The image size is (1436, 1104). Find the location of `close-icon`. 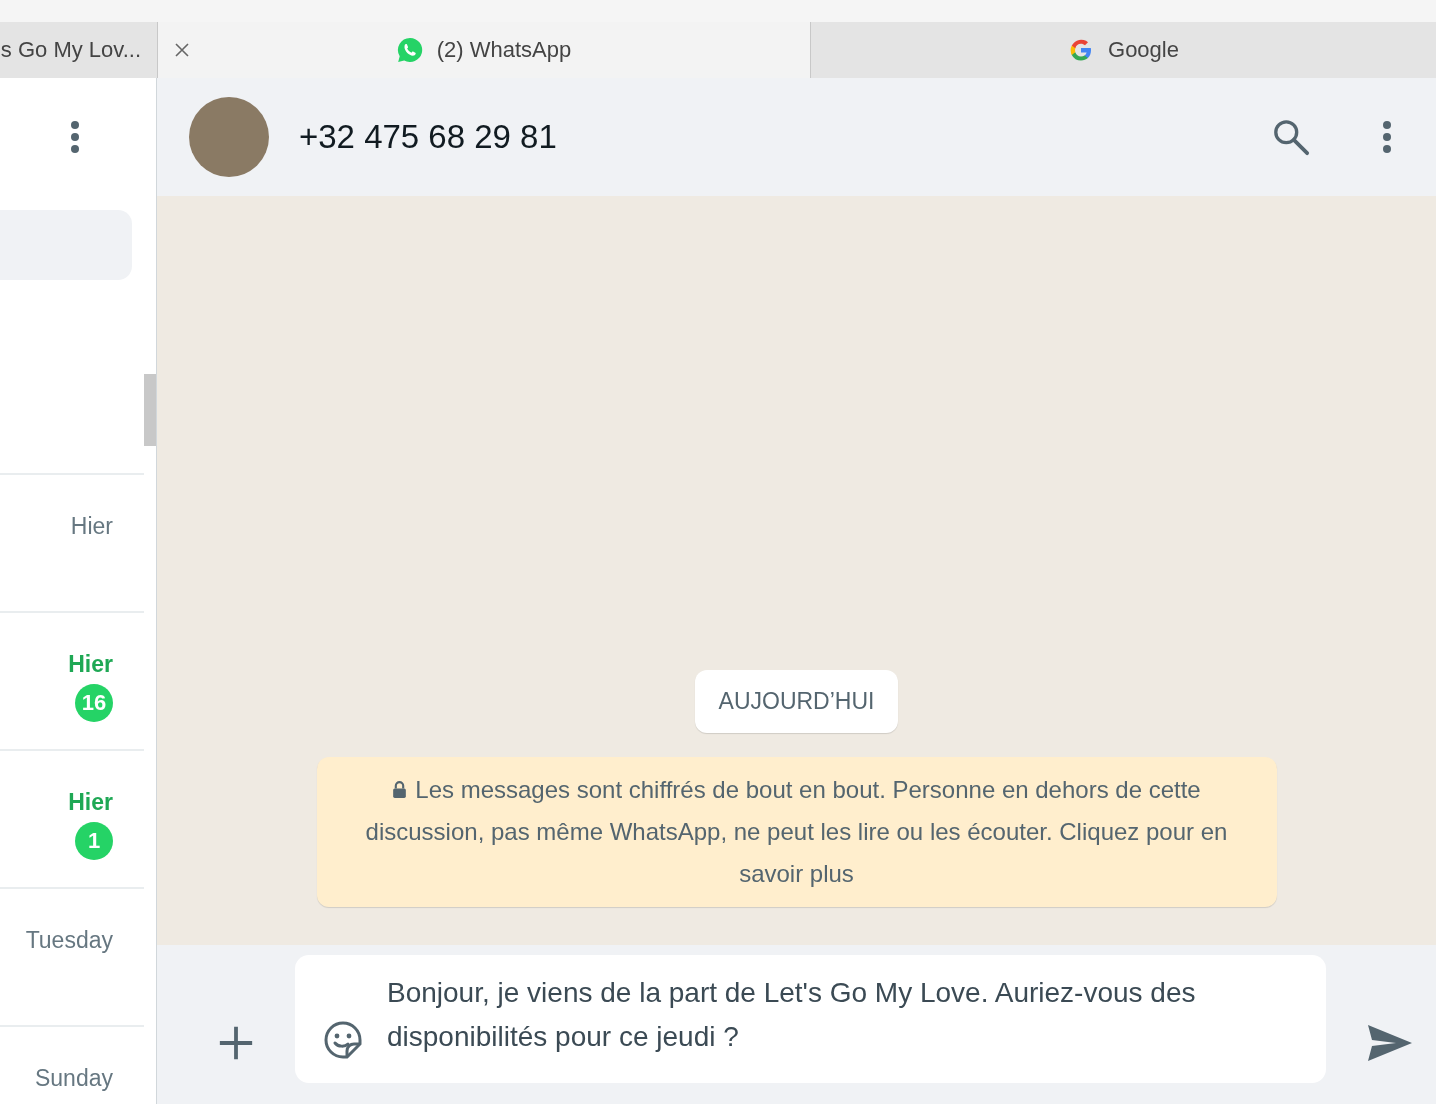

close-icon is located at coordinates (182, 50).